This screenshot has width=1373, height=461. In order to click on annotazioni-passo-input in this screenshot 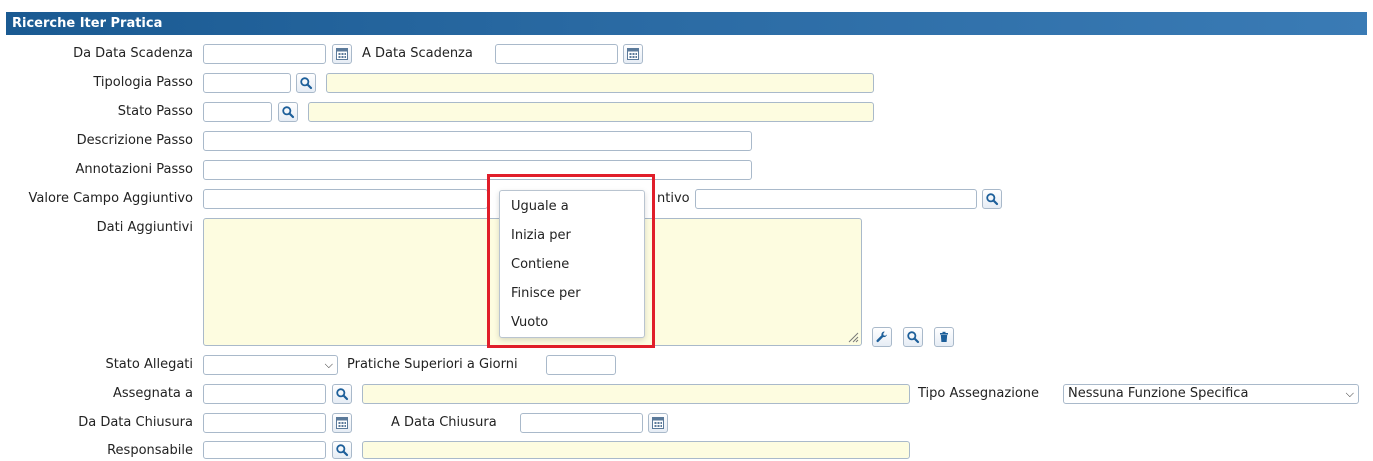, I will do `click(477, 170)`.